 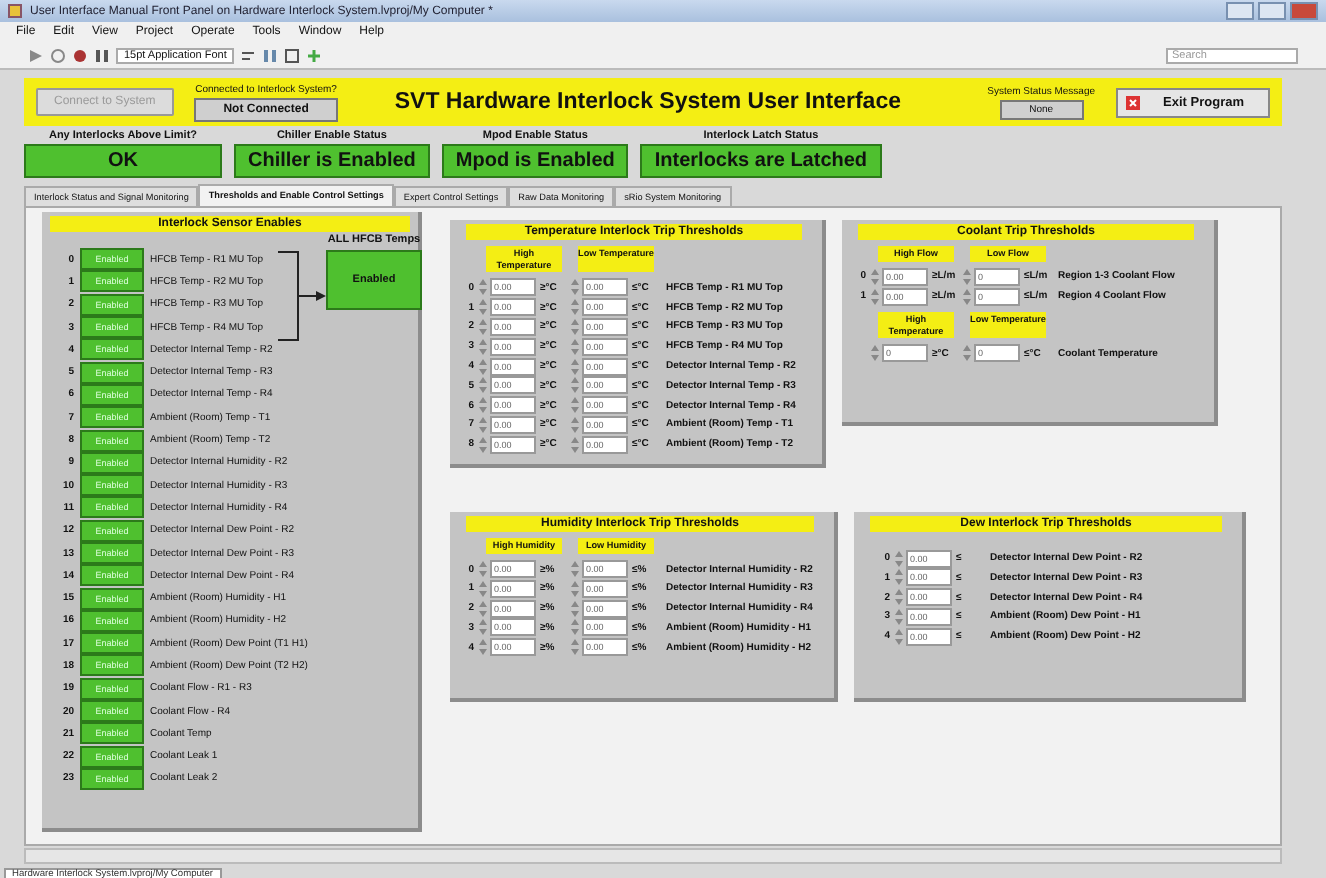 What do you see at coordinates (1240, 11) in the screenshot?
I see `minimize-button` at bounding box center [1240, 11].